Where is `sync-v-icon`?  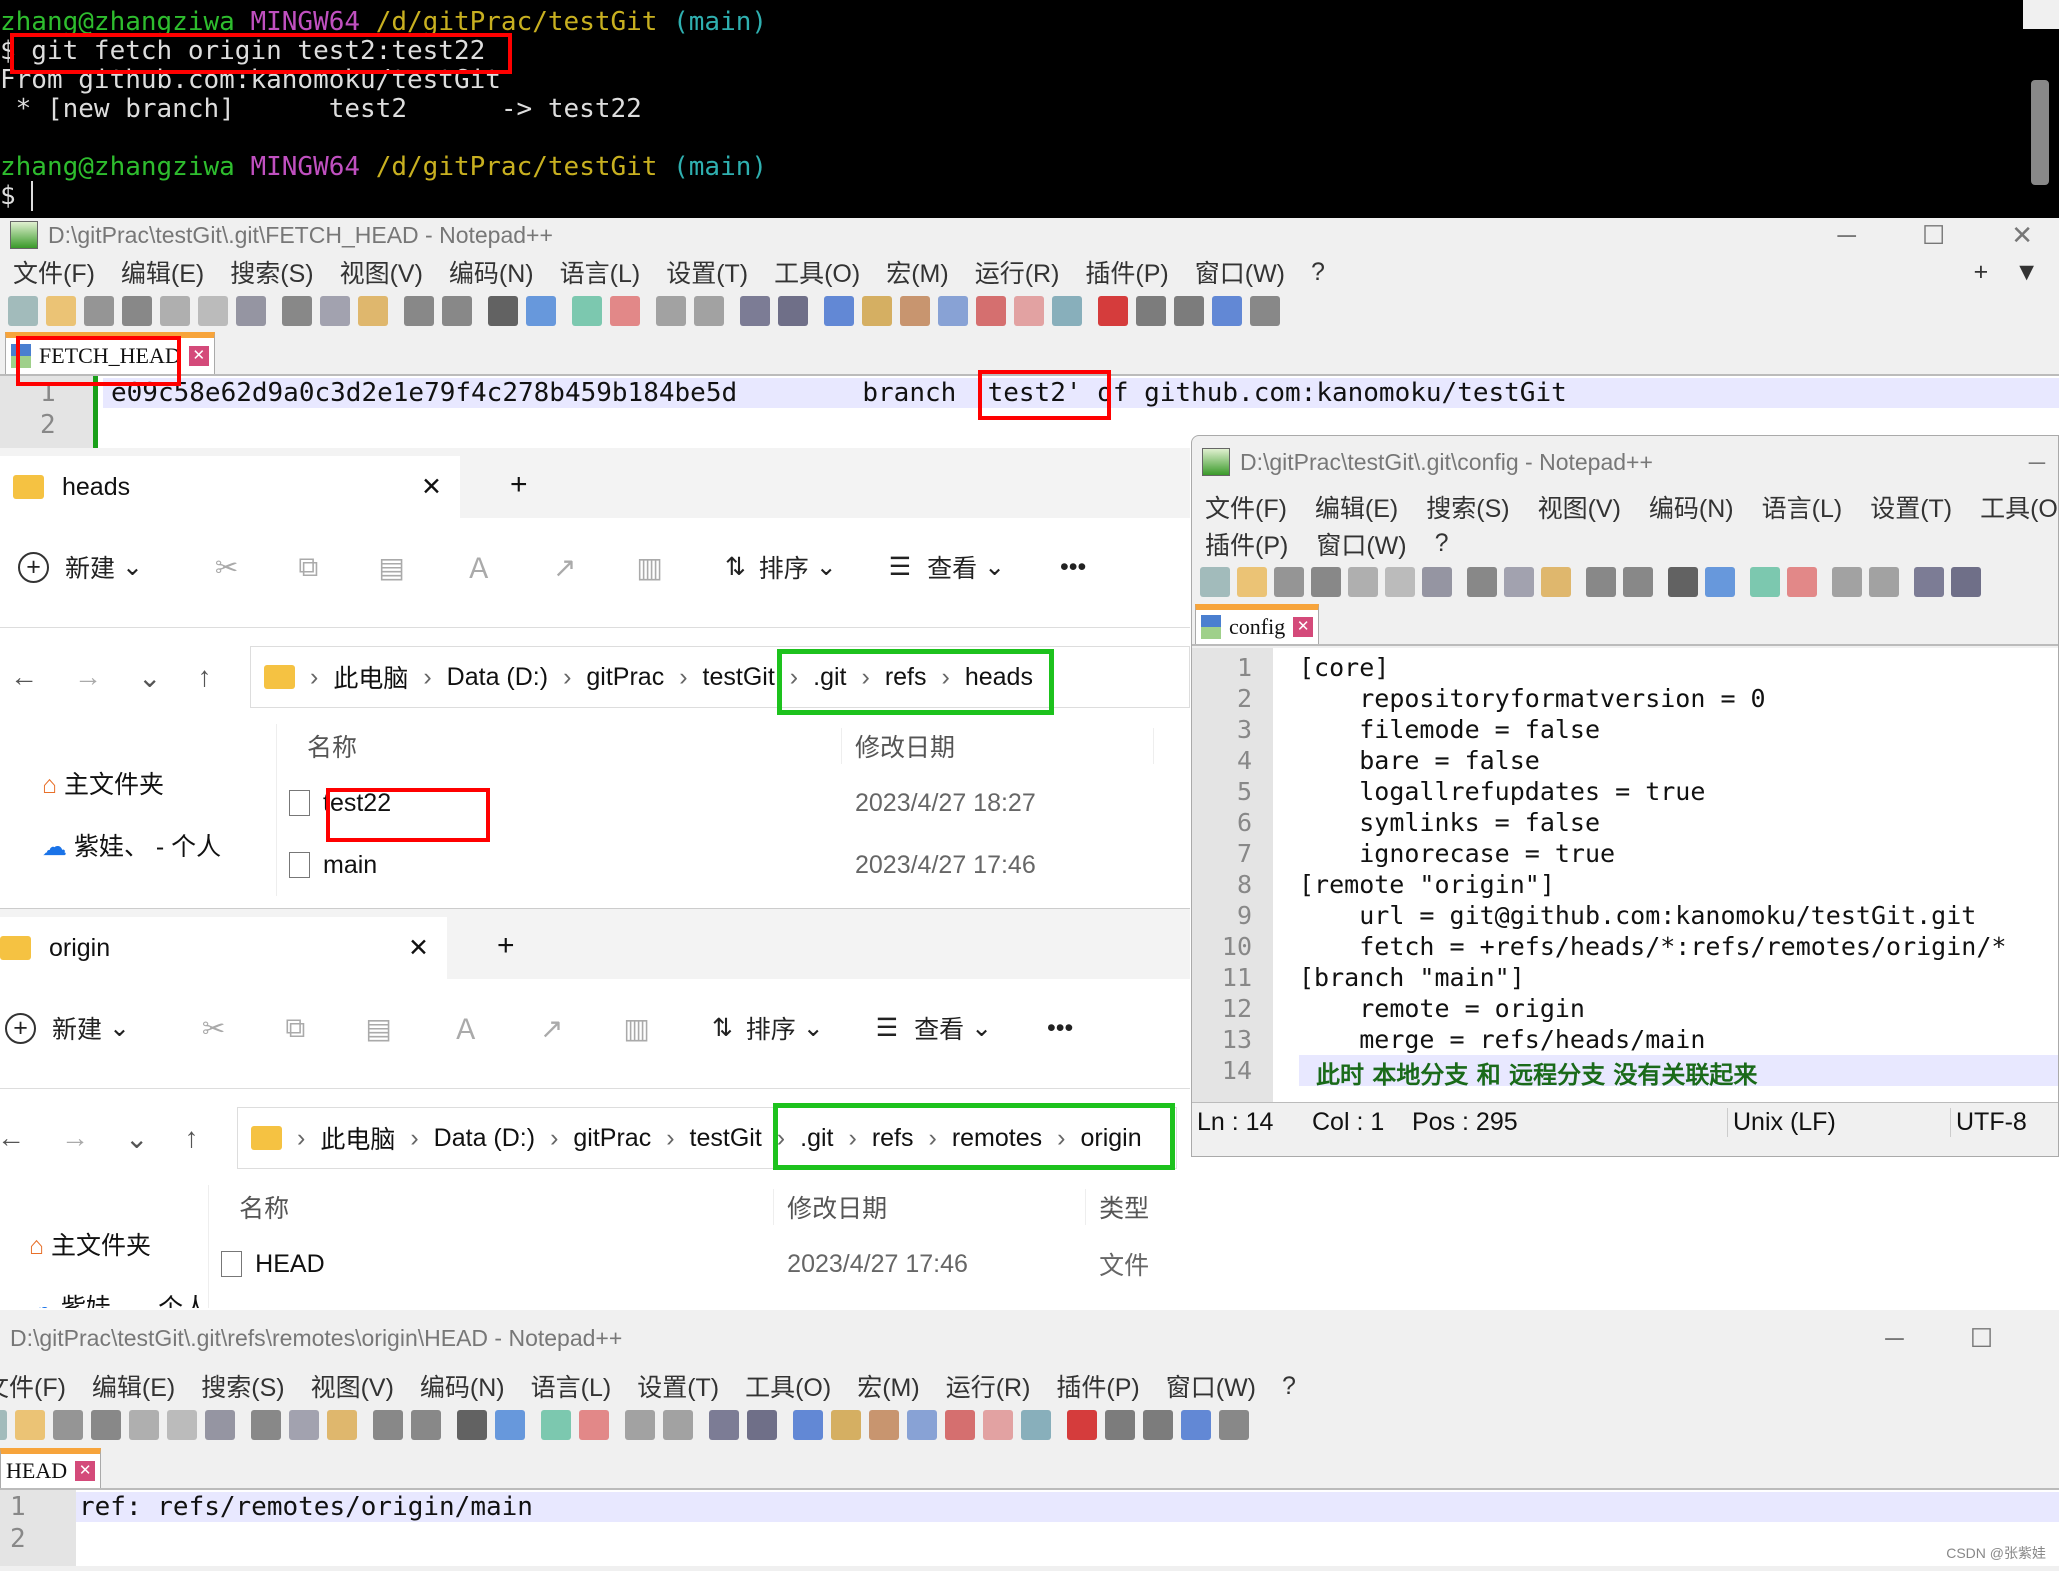
sync-v-icon is located at coordinates (1847, 582).